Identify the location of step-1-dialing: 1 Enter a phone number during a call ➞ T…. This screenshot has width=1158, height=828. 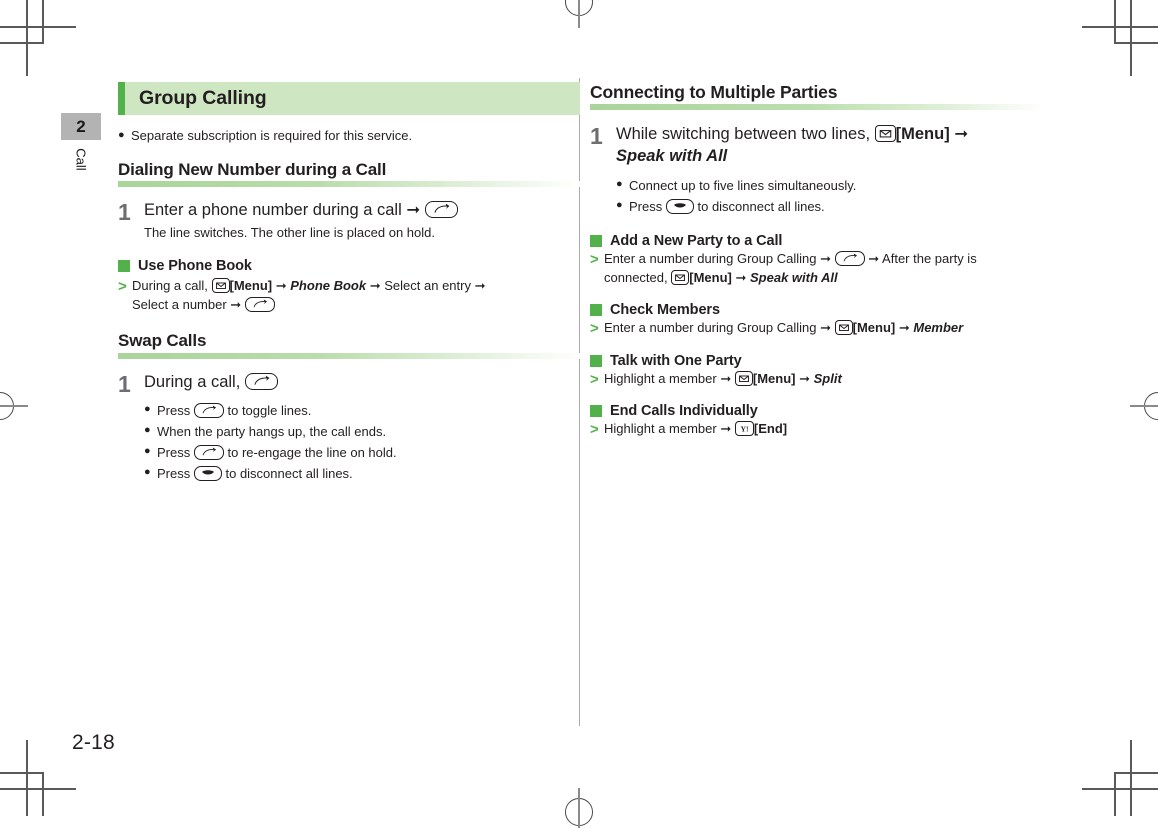
(349, 221).